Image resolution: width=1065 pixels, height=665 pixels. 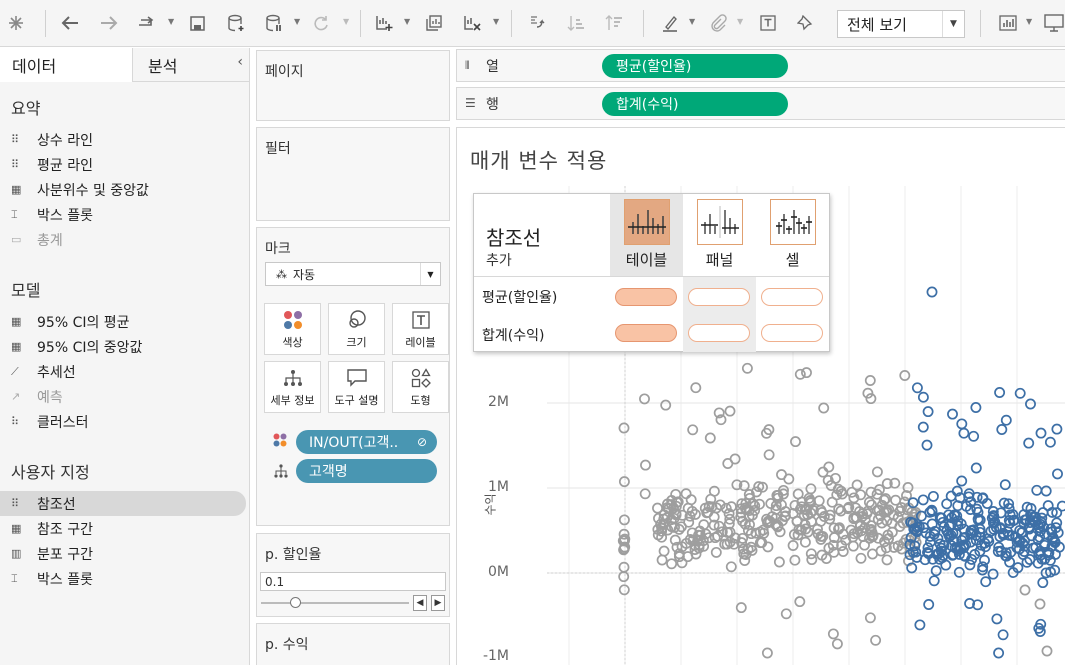 What do you see at coordinates (321, 23) in the screenshot?
I see `refresh-icon` at bounding box center [321, 23].